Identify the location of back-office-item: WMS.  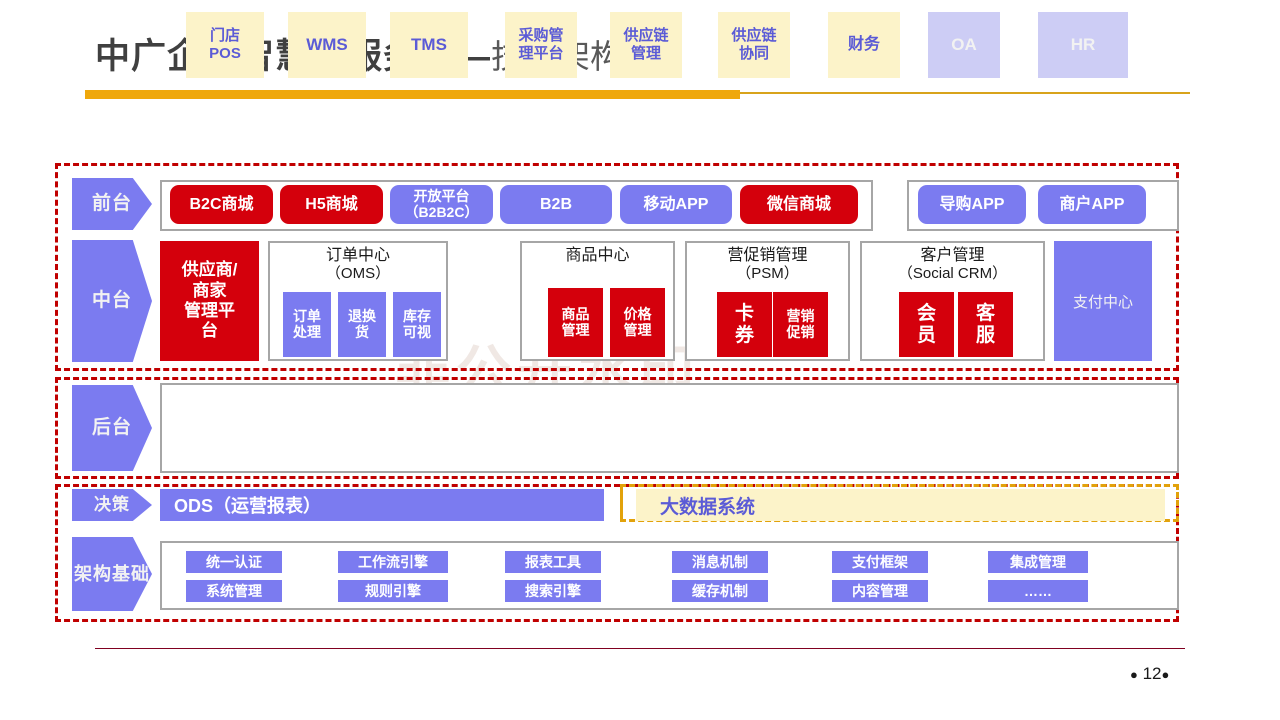
(327, 45).